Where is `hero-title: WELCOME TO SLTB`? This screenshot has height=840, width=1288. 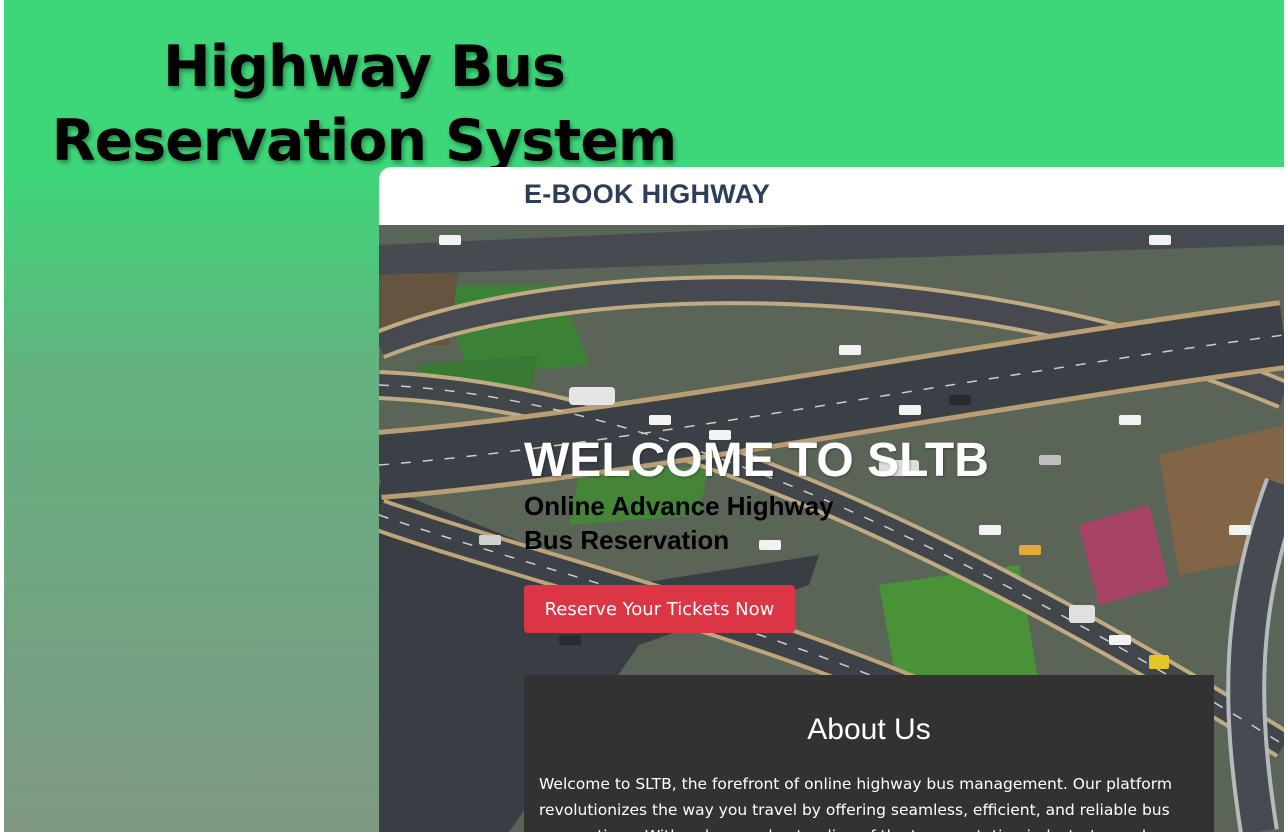
hero-title: WELCOME TO SLTB is located at coordinates (756, 460).